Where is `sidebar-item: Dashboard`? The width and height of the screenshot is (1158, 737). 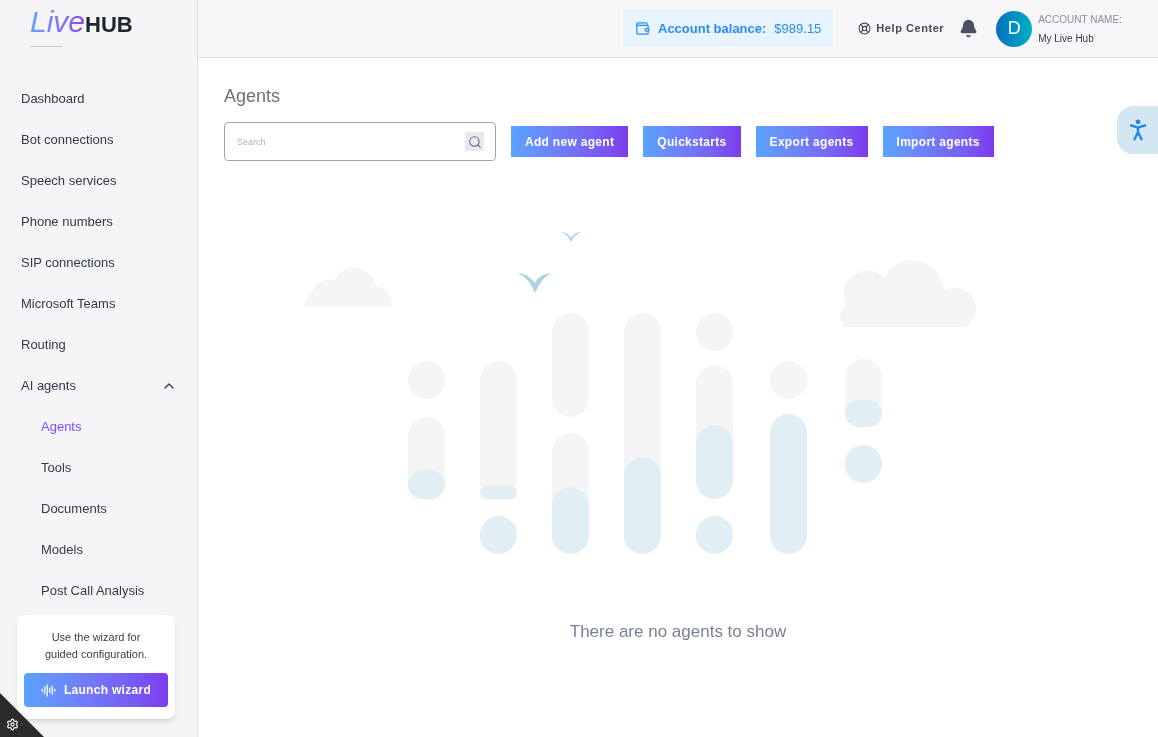
sidebar-item: Dashboard is located at coordinates (98, 98).